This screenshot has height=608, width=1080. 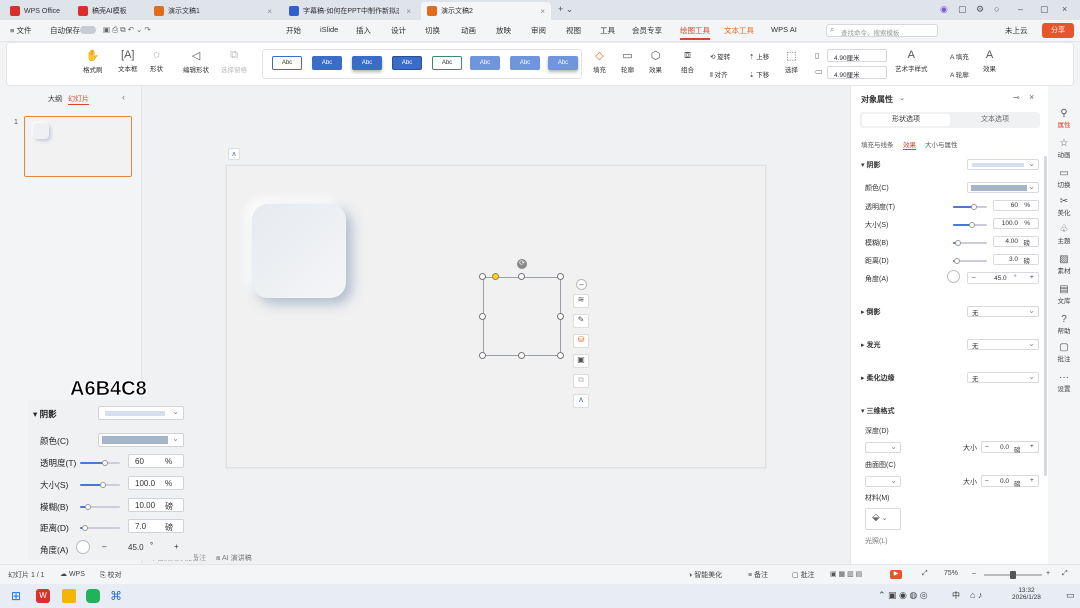 What do you see at coordinates (350, 11) in the screenshot?
I see `tab-document: 字幕稿-如何在PPT中制作新拟态 ×` at bounding box center [350, 11].